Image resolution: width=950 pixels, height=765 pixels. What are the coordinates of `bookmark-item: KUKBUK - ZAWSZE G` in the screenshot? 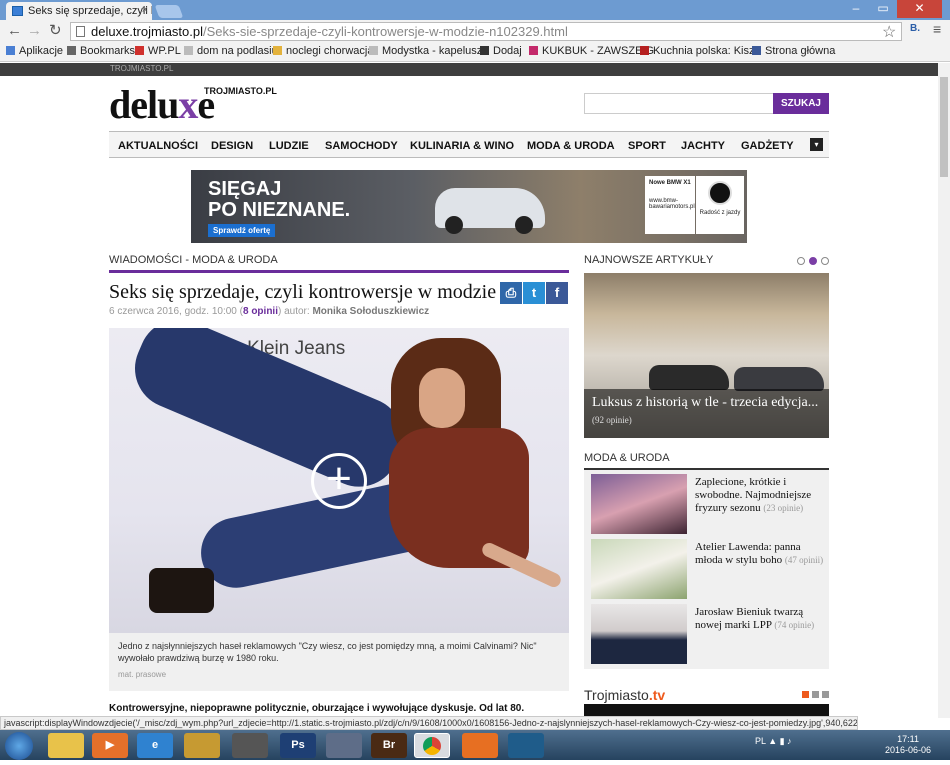 It's located at (591, 51).